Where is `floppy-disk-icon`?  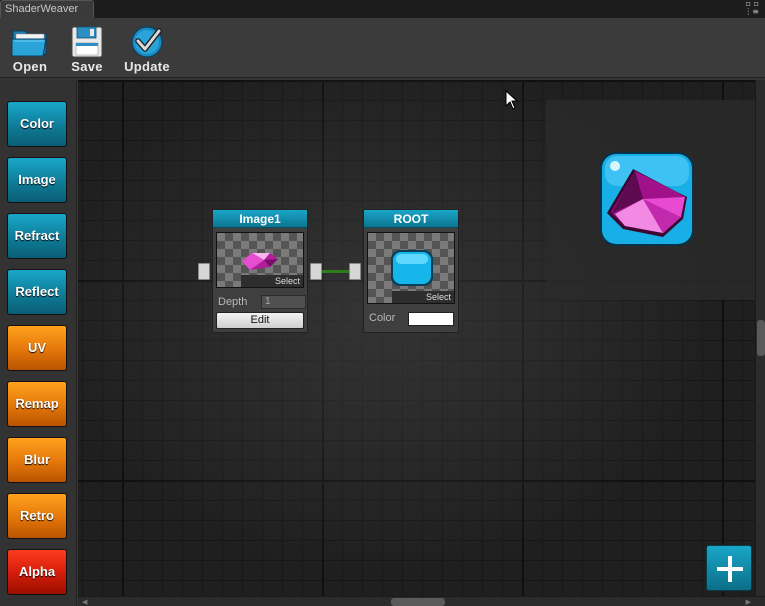
floppy-disk-icon is located at coordinates (87, 42).